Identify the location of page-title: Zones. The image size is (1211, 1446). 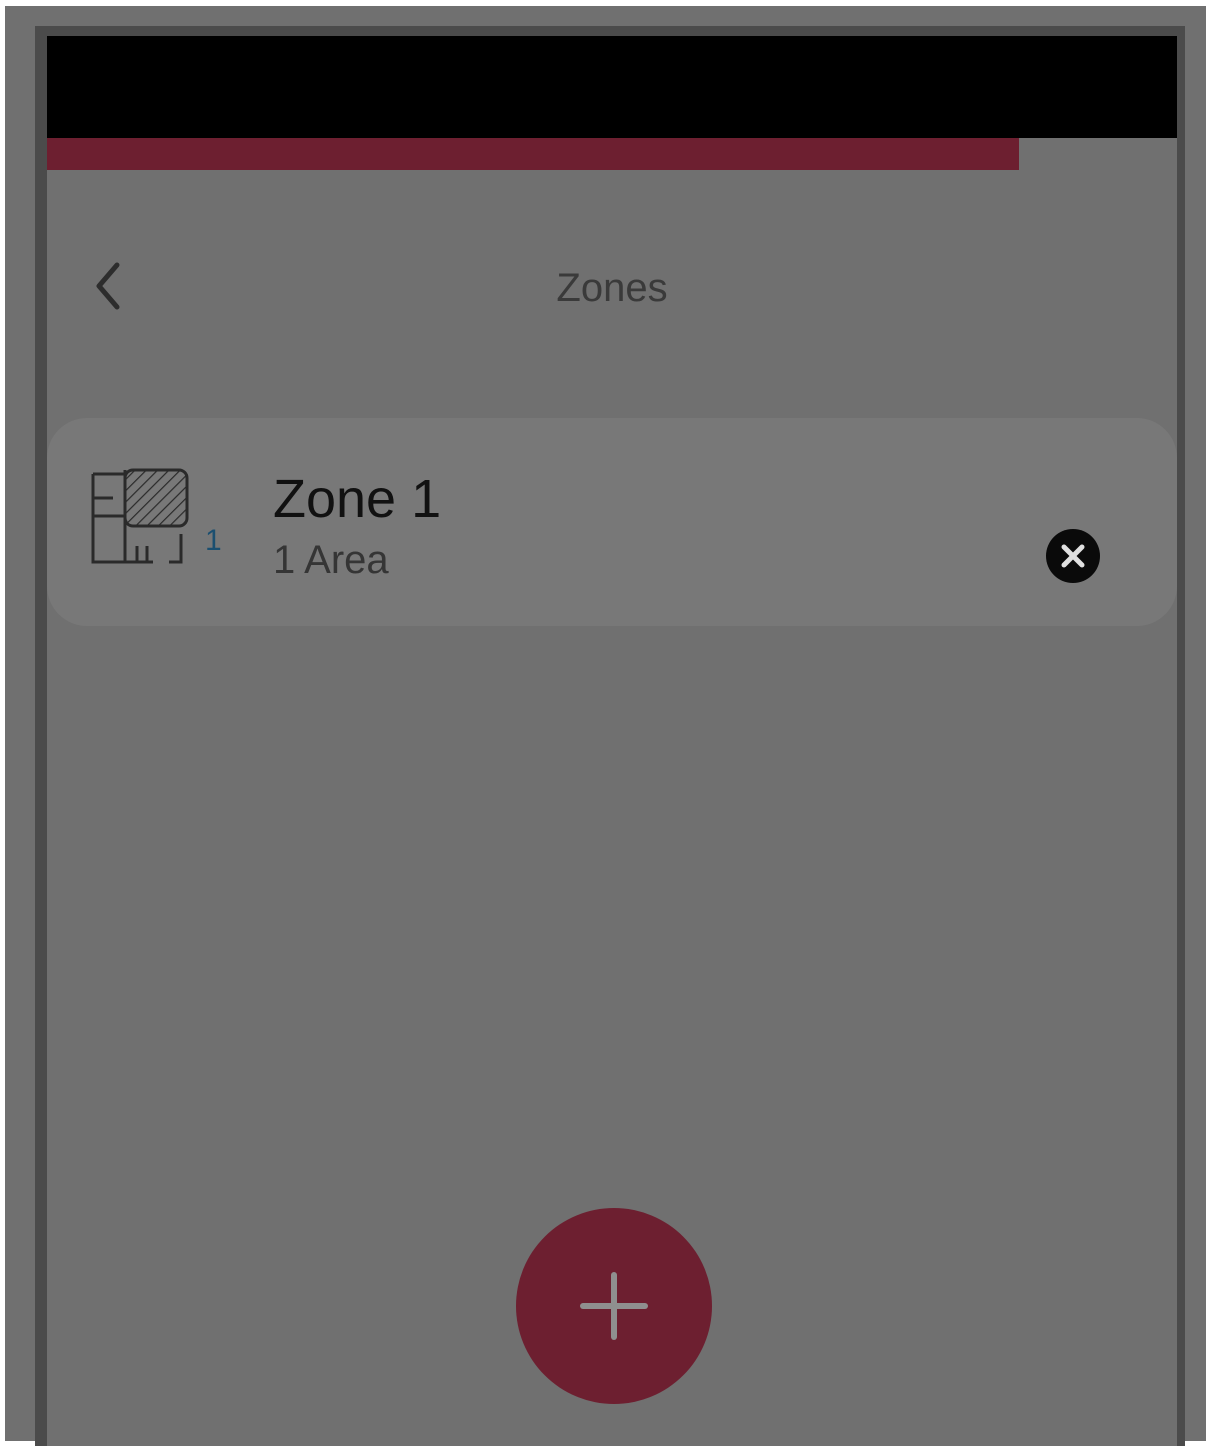
(612, 288).